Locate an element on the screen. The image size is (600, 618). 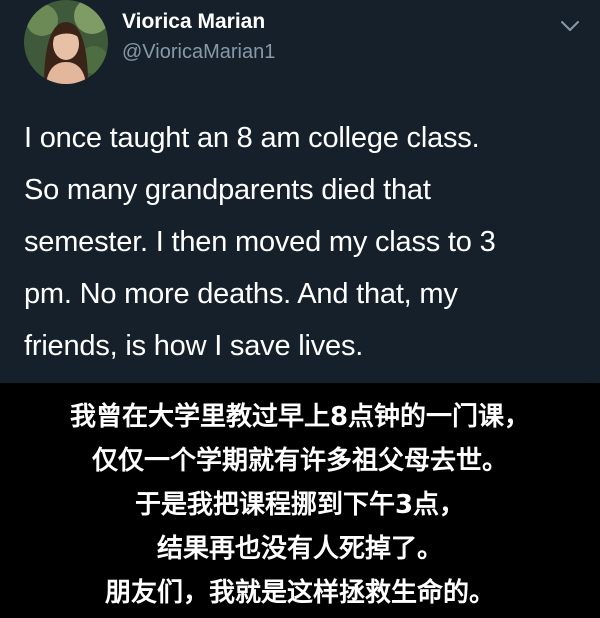
caption-line: 结果再也没有人死掉了。 is located at coordinates (299, 549).